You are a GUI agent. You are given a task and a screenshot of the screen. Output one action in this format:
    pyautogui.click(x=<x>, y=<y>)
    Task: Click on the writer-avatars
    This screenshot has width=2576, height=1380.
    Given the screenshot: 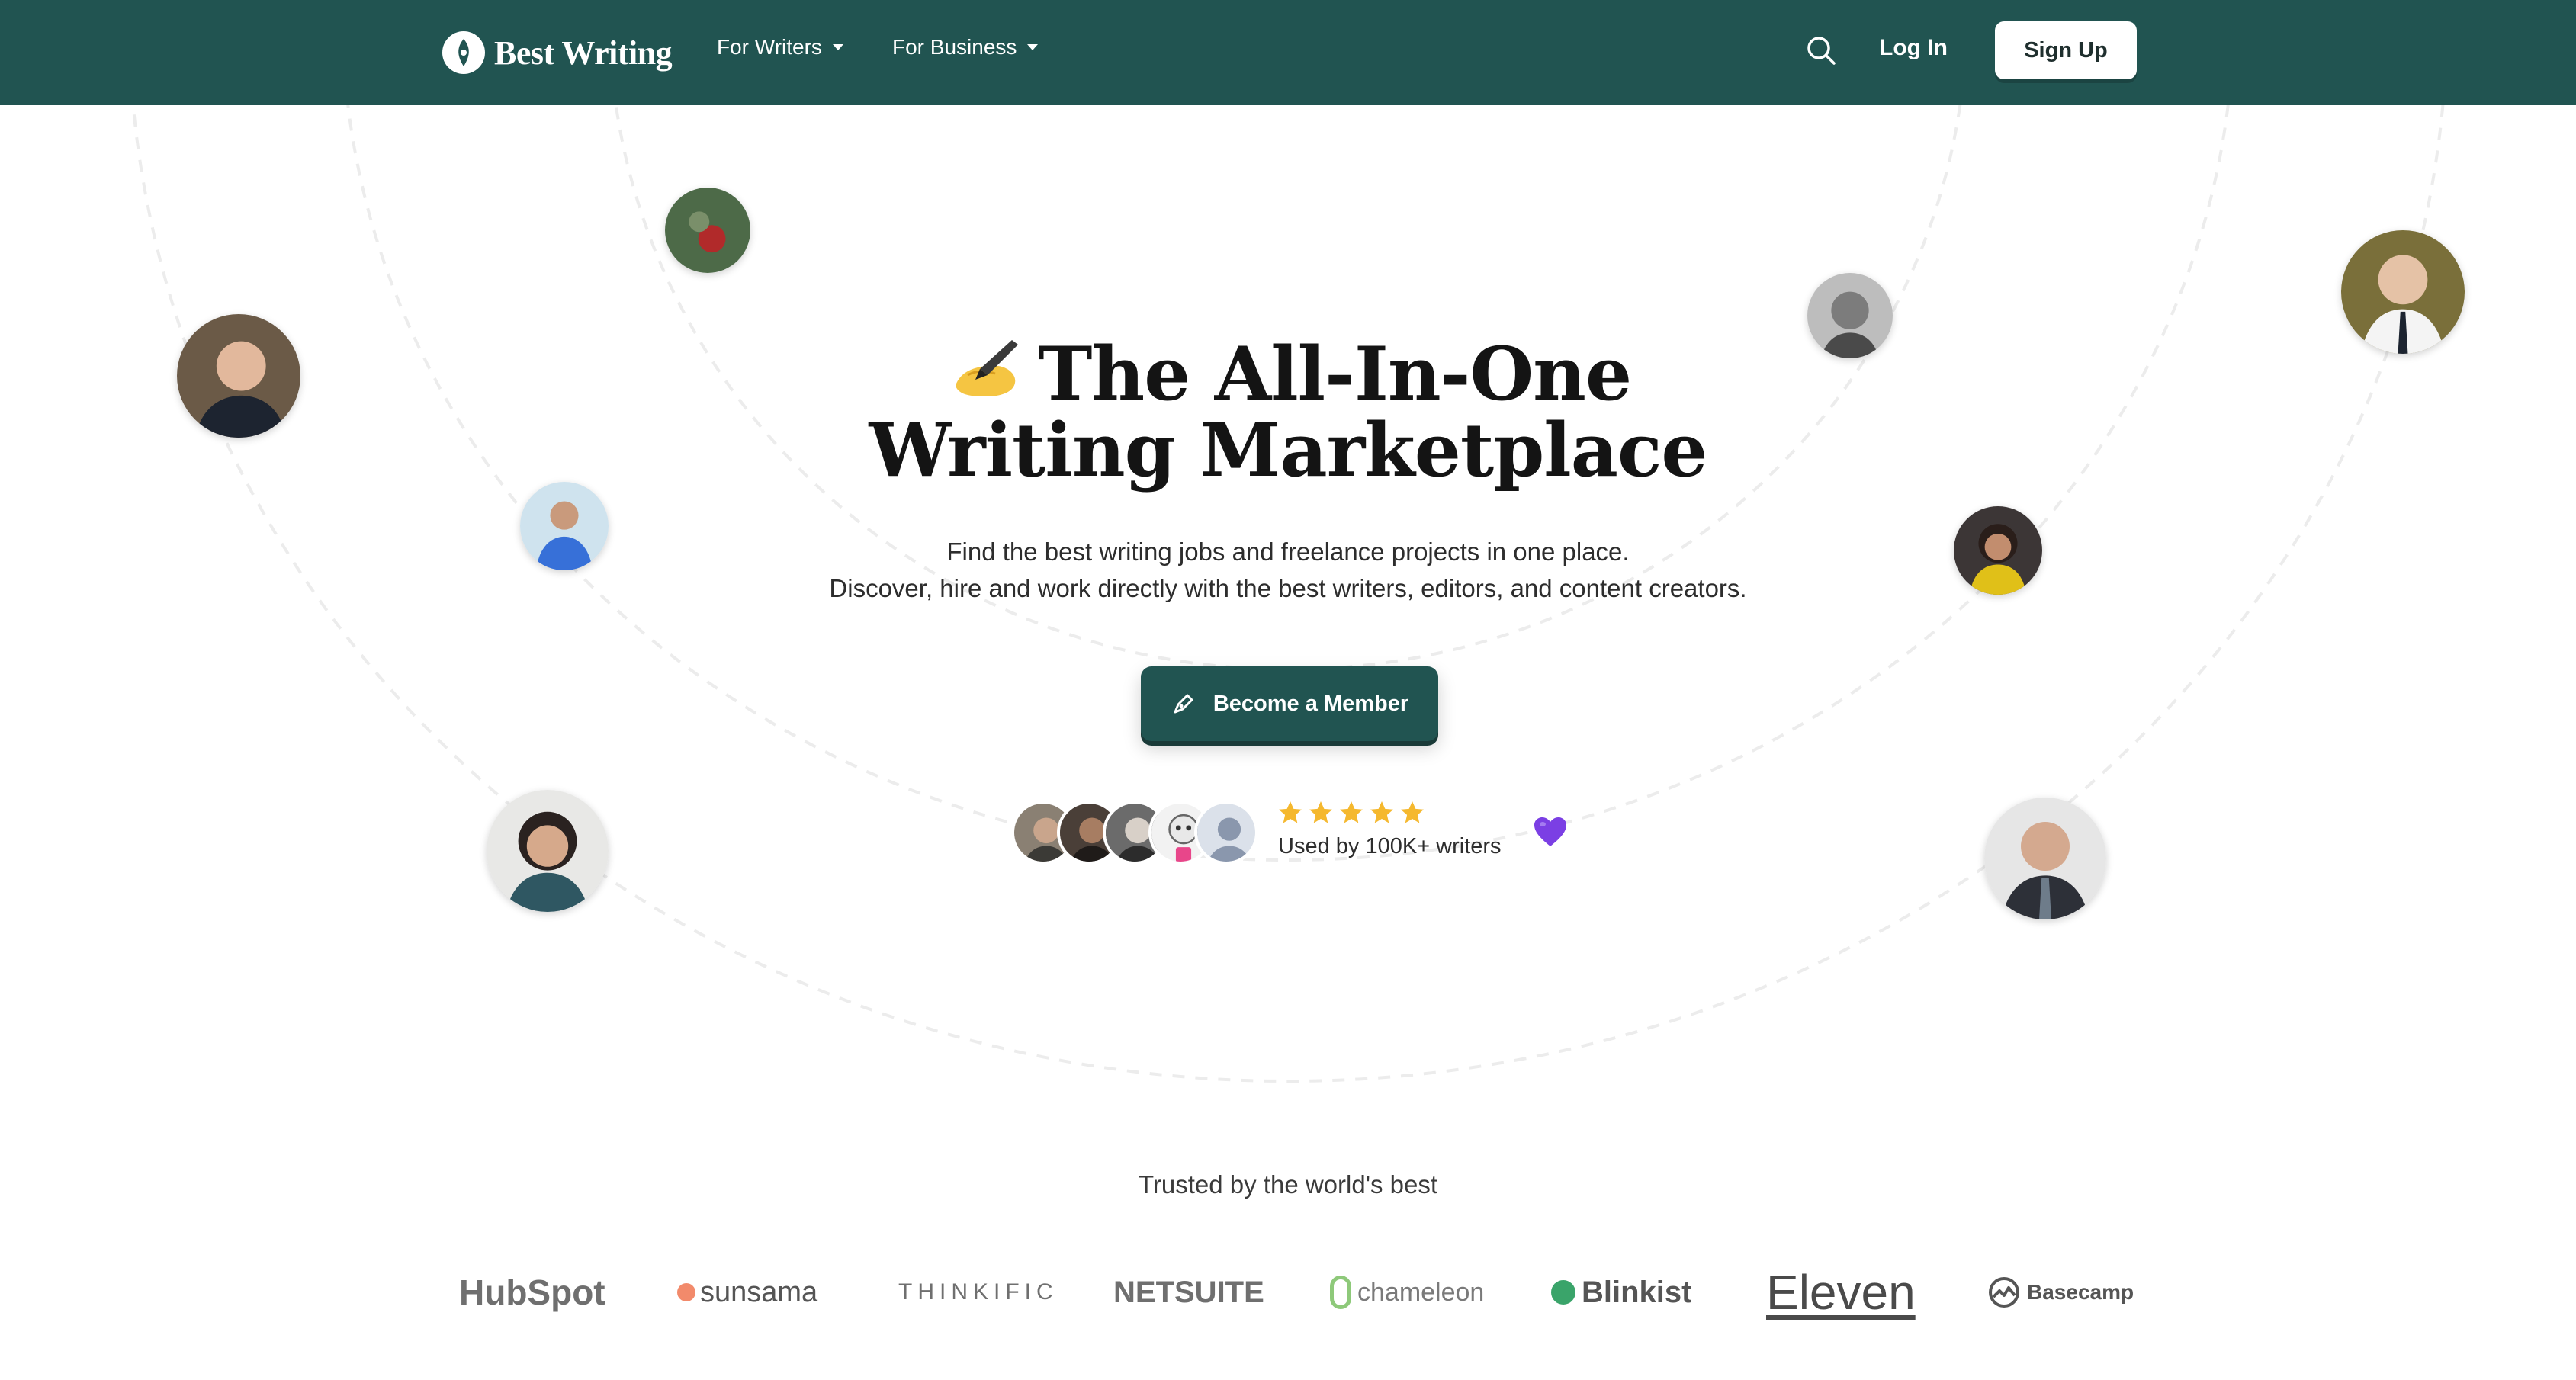 What is the action you would take?
    pyautogui.click(x=1137, y=833)
    